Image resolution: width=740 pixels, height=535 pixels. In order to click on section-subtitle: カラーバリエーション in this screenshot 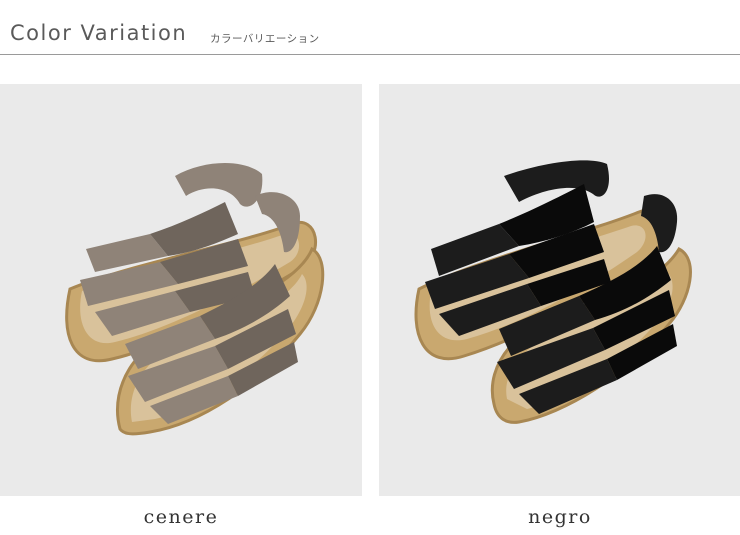, I will do `click(265, 39)`.